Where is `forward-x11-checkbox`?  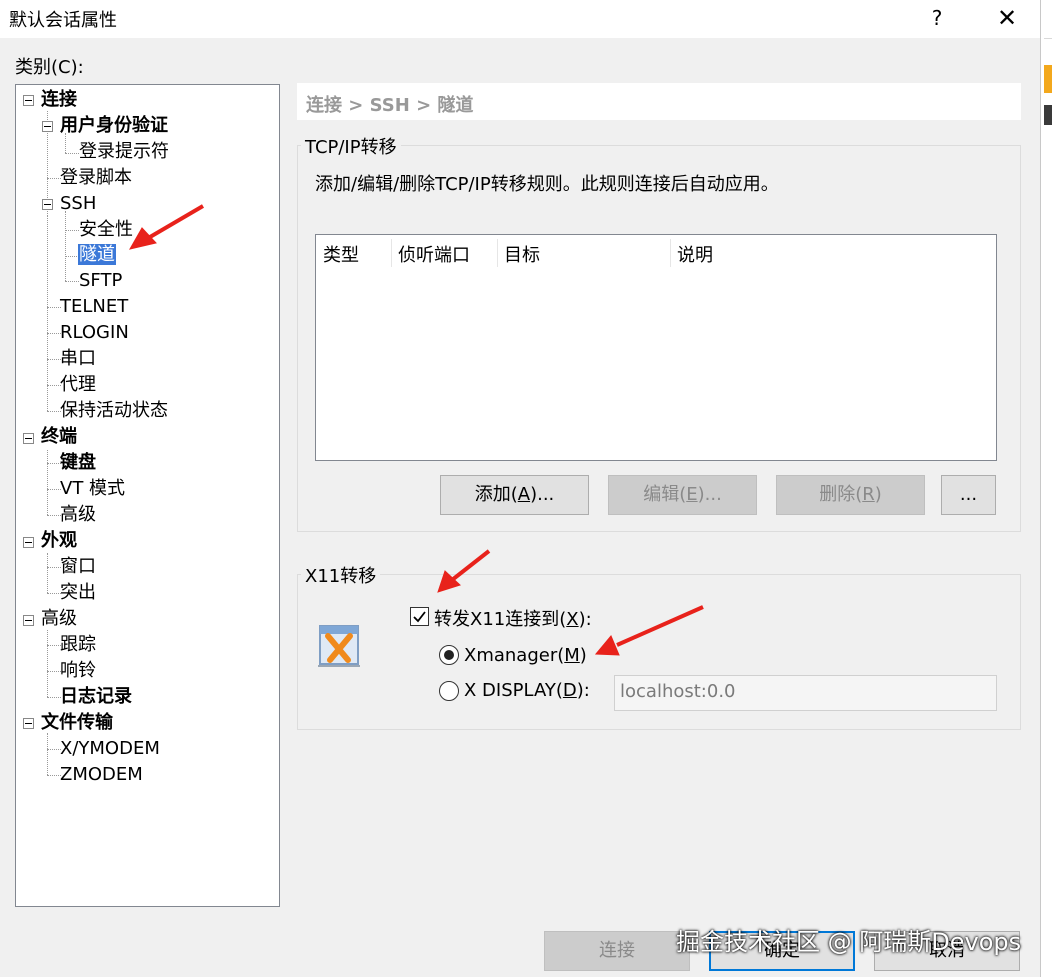 forward-x11-checkbox is located at coordinates (419, 616).